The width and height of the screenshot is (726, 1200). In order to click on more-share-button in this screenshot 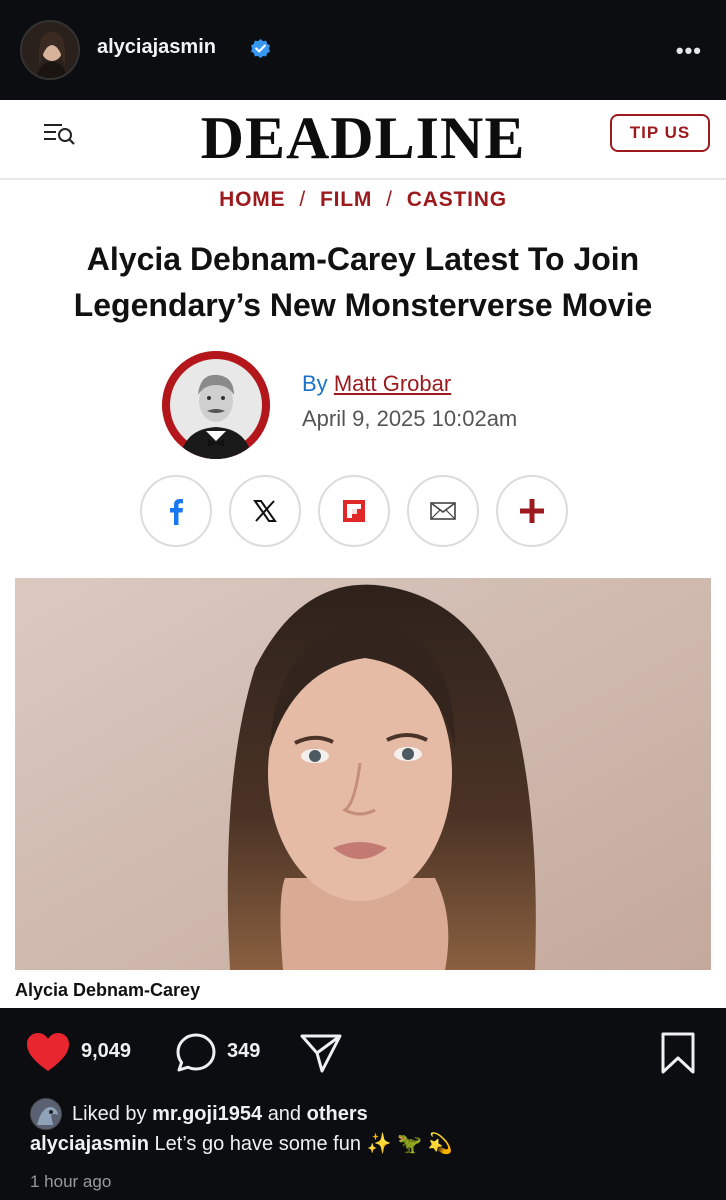, I will do `click(532, 511)`.